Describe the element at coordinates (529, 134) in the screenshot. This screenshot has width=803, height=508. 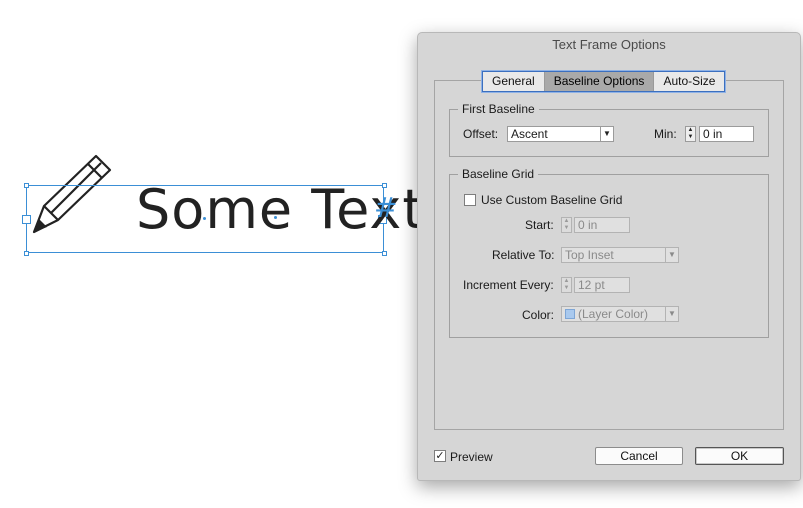
I see `offset-value: Ascent` at that location.